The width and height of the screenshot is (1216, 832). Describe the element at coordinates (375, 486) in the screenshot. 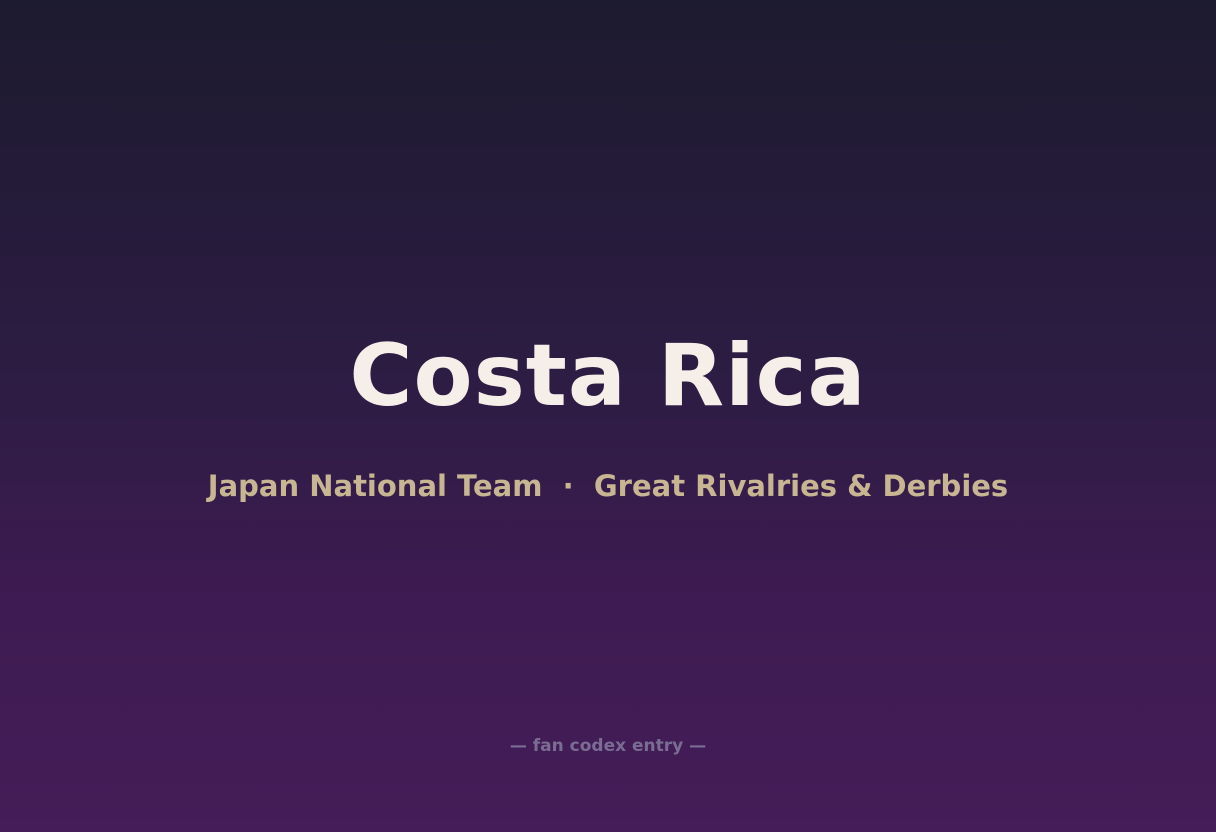

I see `subtitle-team: Japan National Team` at that location.